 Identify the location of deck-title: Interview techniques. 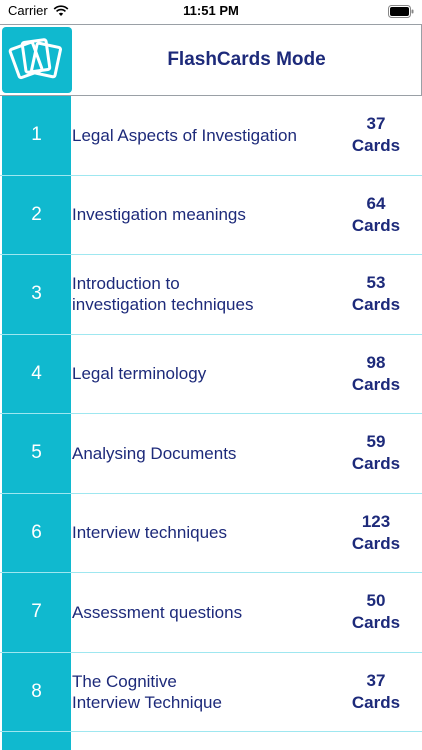
(149, 533).